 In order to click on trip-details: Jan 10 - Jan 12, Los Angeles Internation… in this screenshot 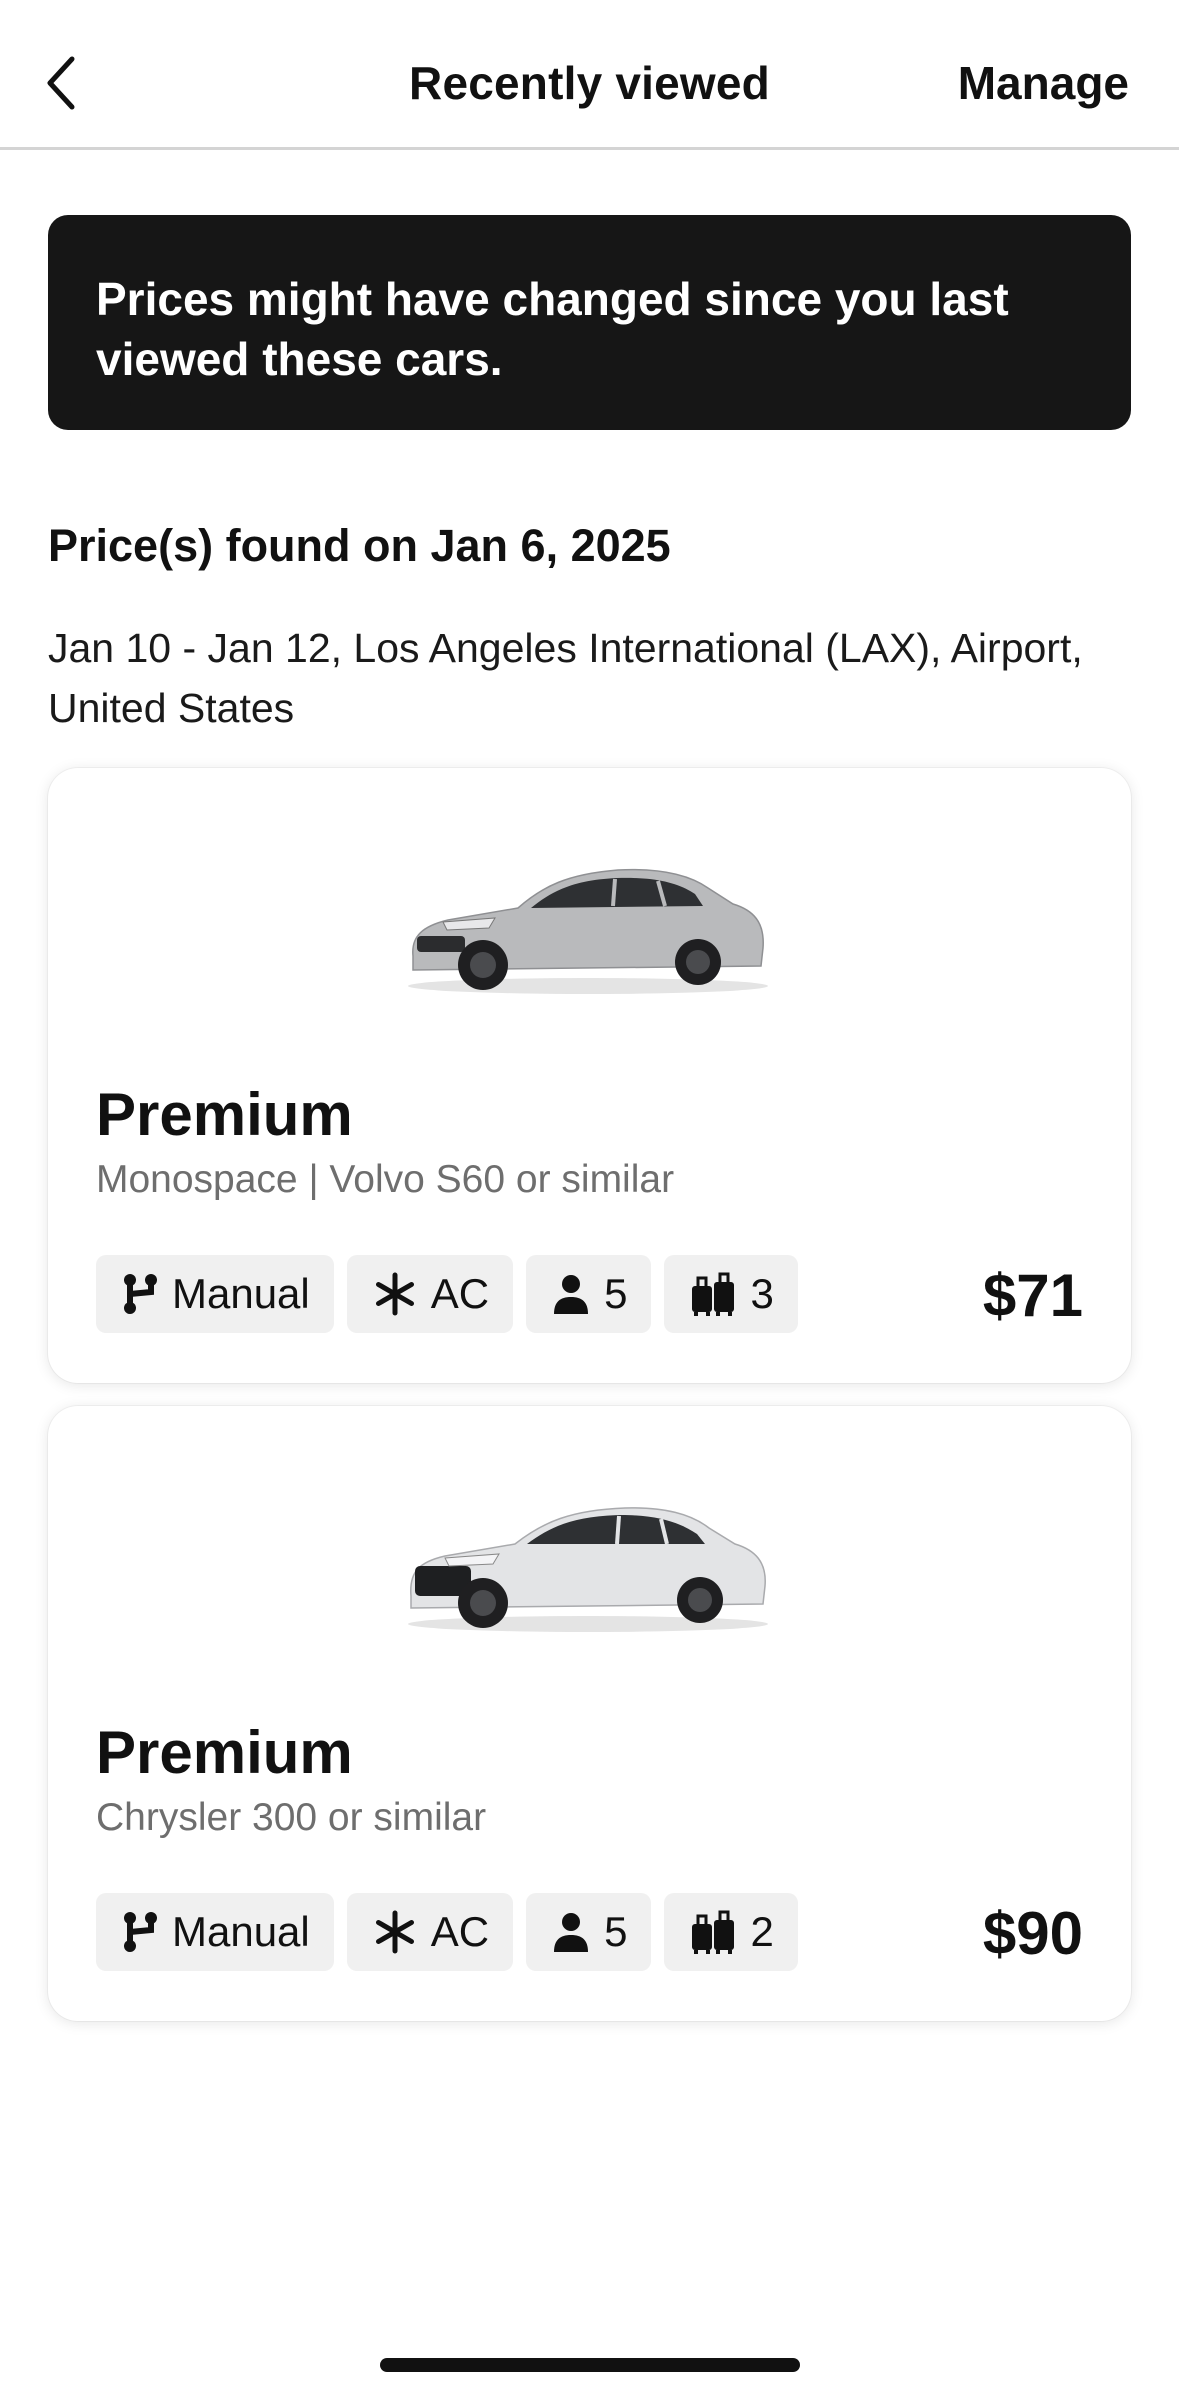, I will do `click(565, 678)`.